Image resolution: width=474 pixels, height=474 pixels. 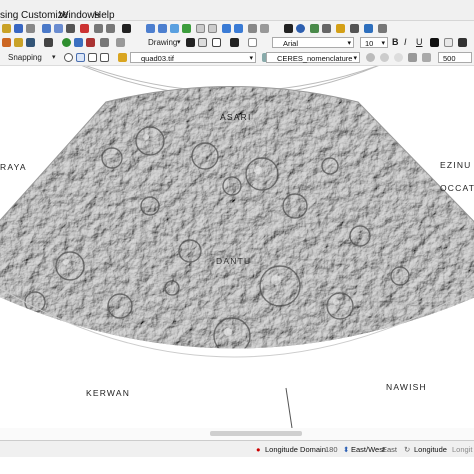 I want to click on flicker-icon, so click(x=426, y=57).